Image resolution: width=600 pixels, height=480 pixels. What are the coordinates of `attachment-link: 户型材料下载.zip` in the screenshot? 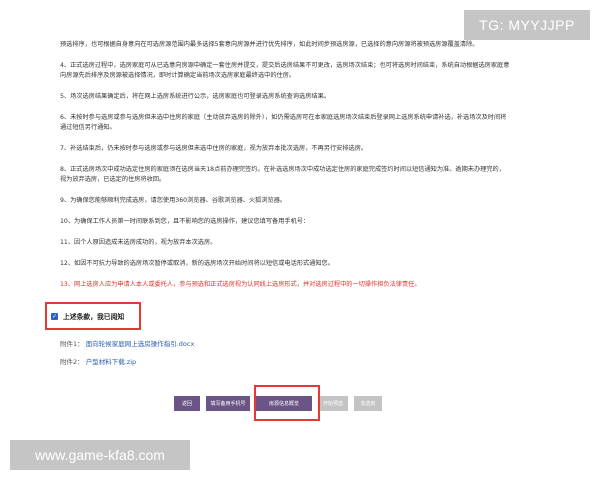 It's located at (111, 362).